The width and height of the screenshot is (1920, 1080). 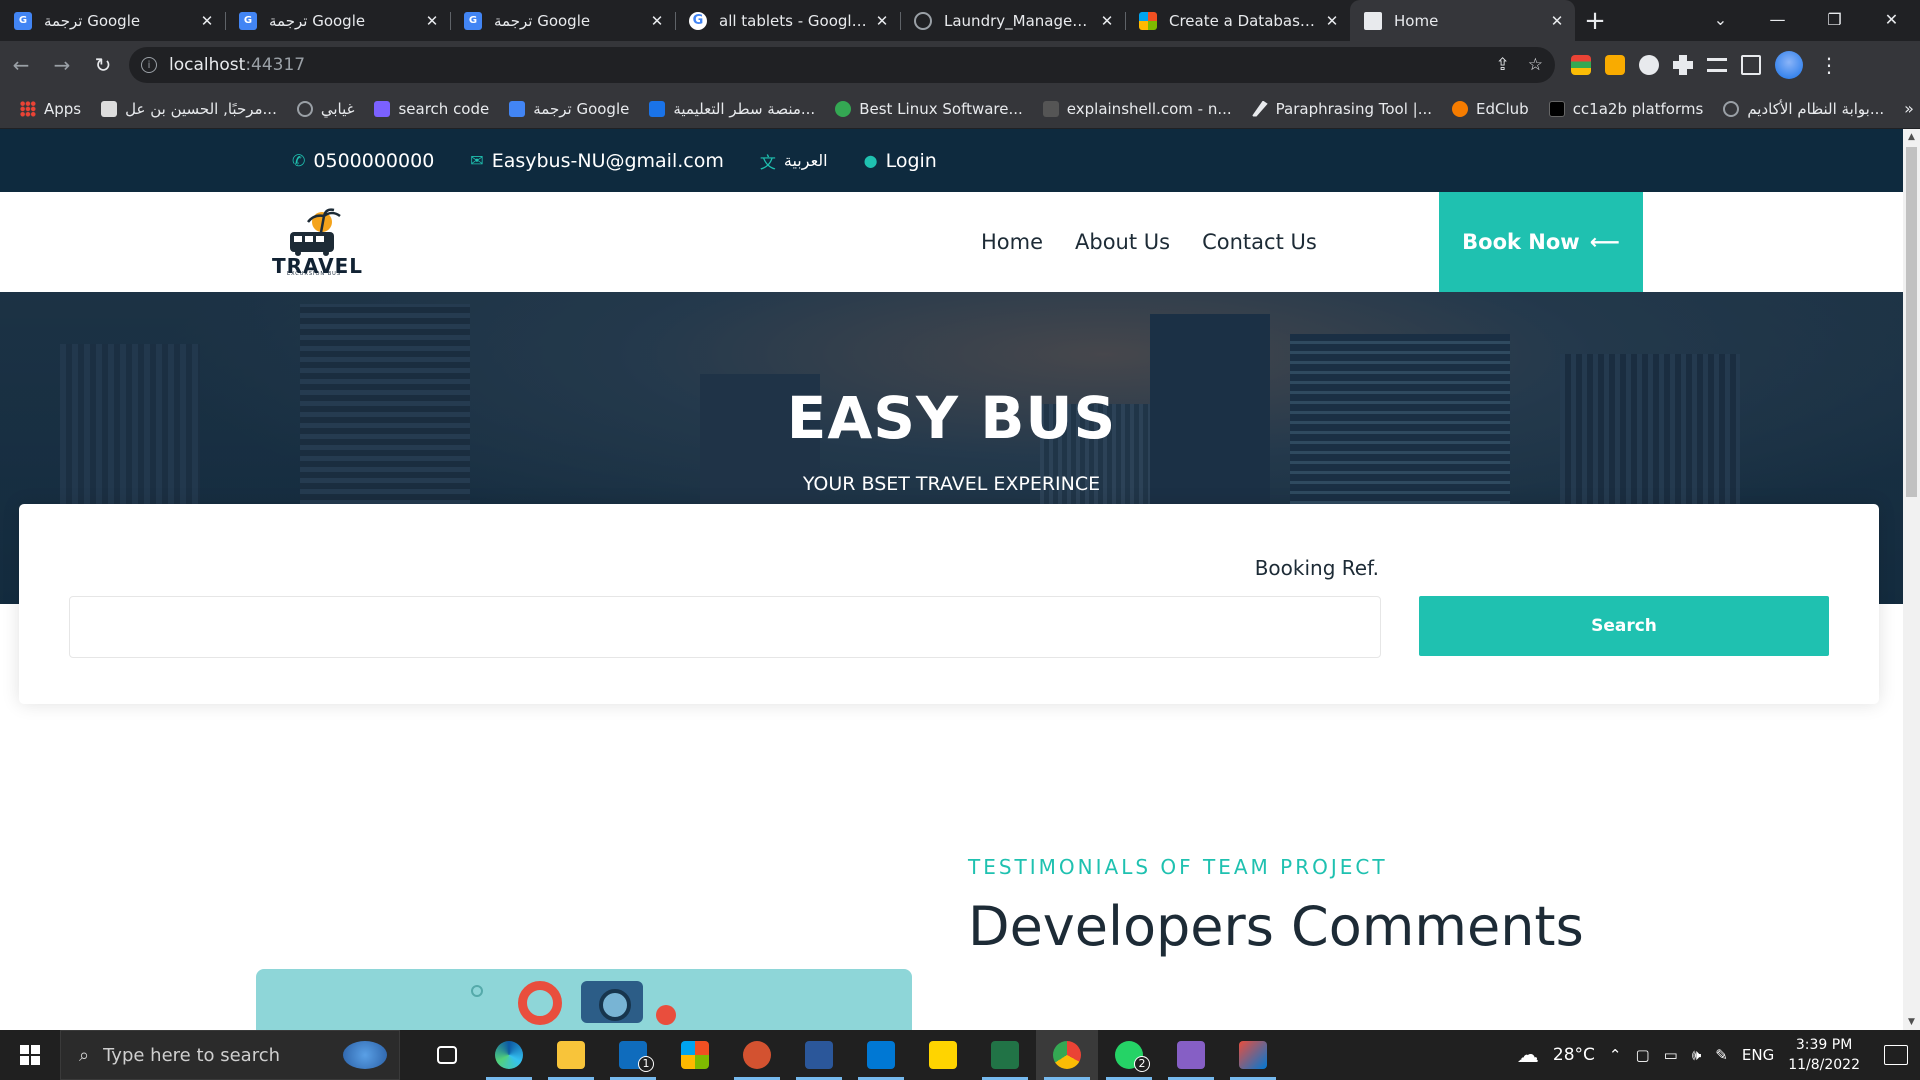 What do you see at coordinates (881, 1055) in the screenshot?
I see `remote-desktop-icon` at bounding box center [881, 1055].